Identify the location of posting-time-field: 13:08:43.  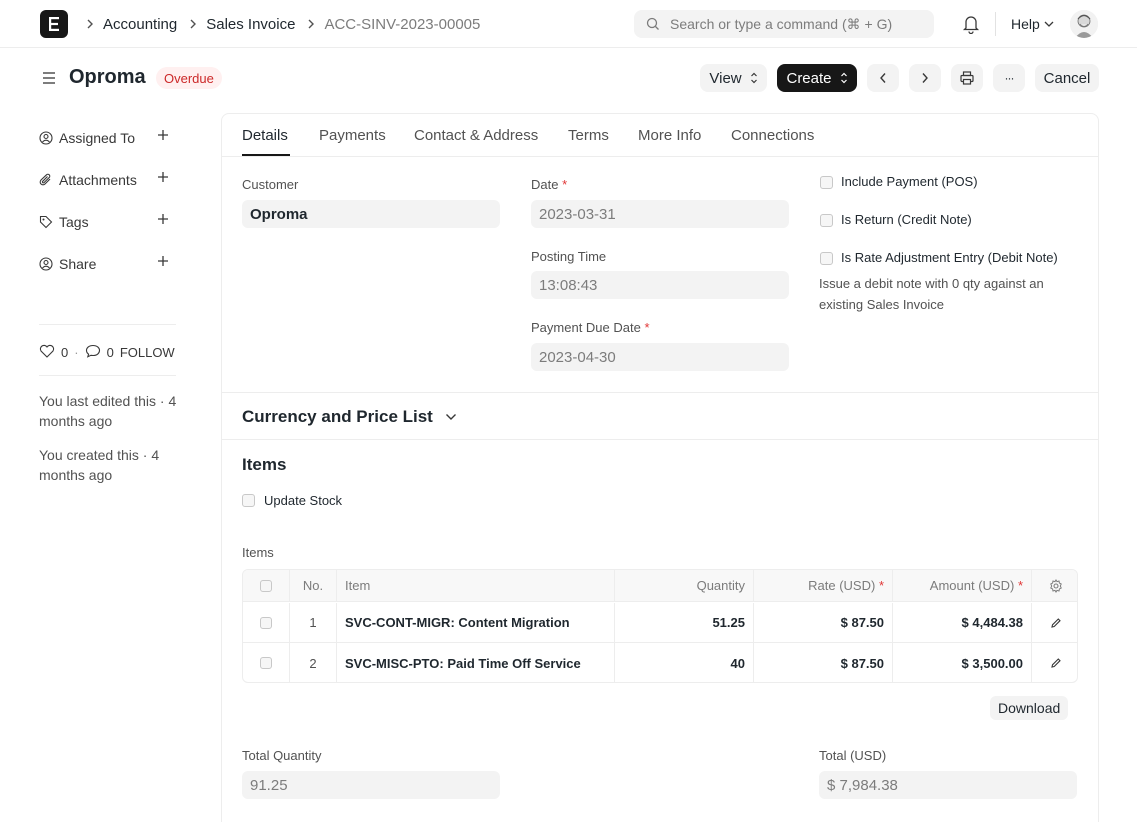
(660, 285).